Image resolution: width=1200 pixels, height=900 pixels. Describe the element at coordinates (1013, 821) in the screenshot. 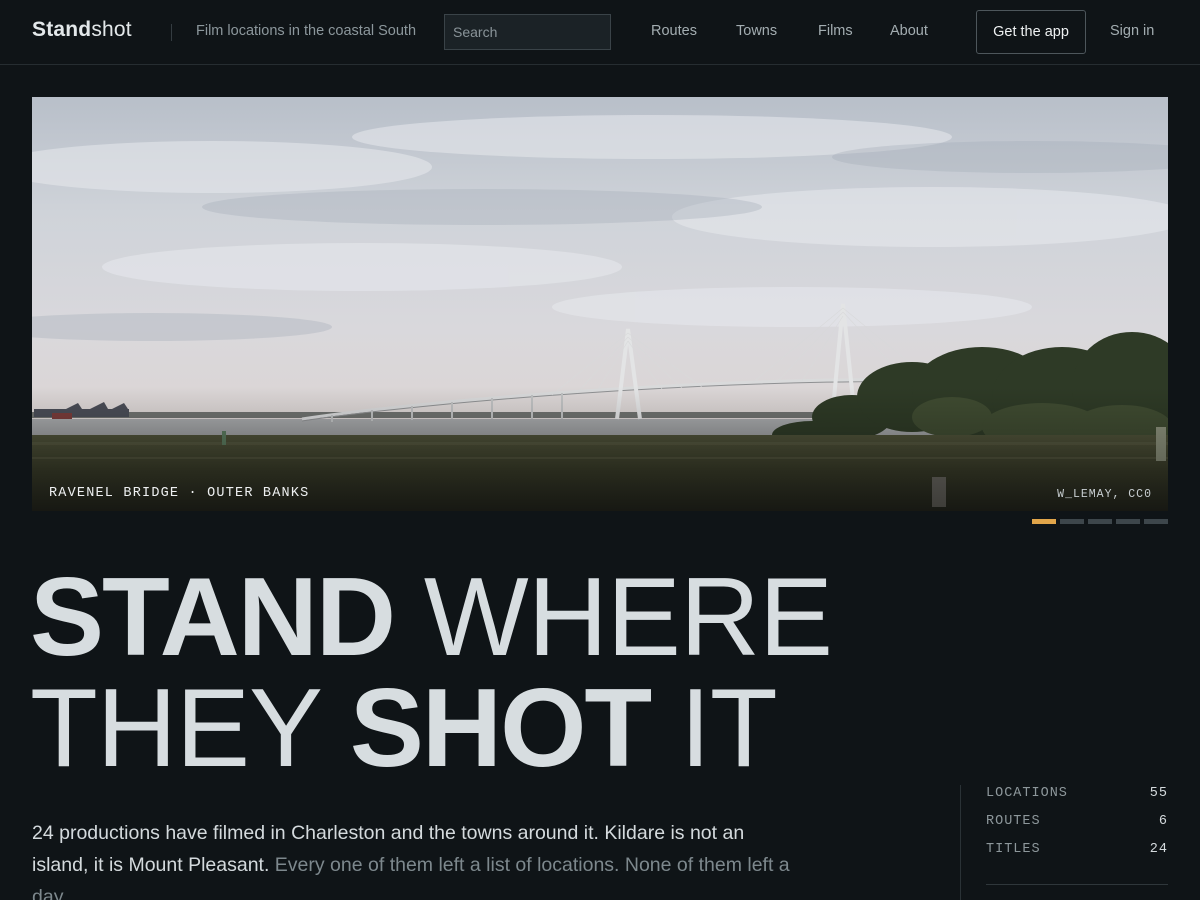

I see `stat-label: ROUTES` at that location.